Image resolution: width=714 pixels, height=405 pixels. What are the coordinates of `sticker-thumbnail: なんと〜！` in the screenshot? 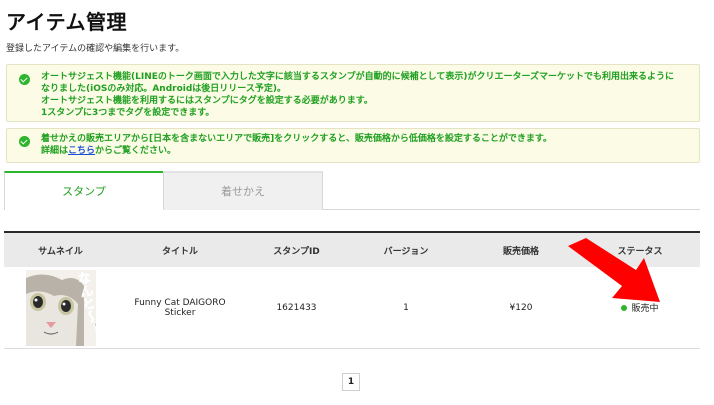 It's located at (60, 307).